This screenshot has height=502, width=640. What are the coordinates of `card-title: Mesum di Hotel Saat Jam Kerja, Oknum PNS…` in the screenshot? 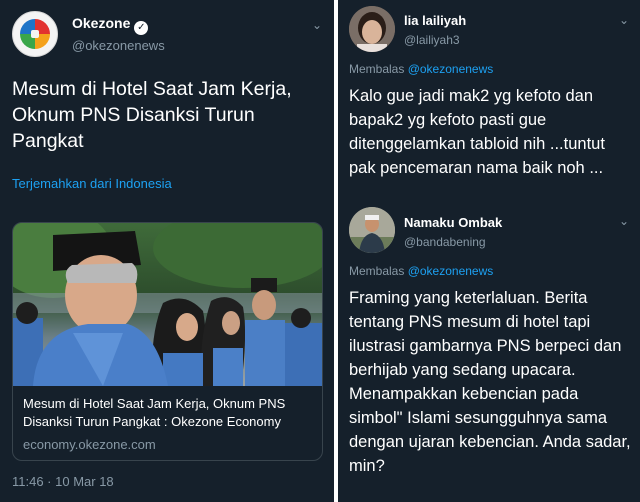 It's located at (154, 412).